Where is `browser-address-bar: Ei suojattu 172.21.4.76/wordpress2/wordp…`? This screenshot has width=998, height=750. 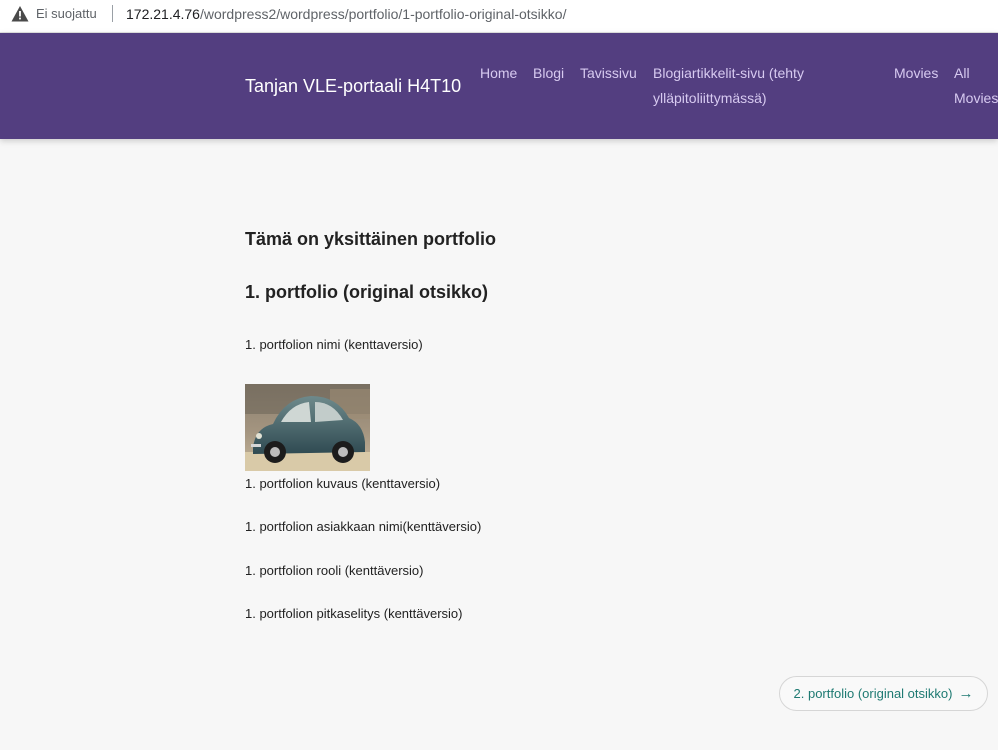
browser-address-bar: Ei suojattu 172.21.4.76/wordpress2/wordp… is located at coordinates (499, 16).